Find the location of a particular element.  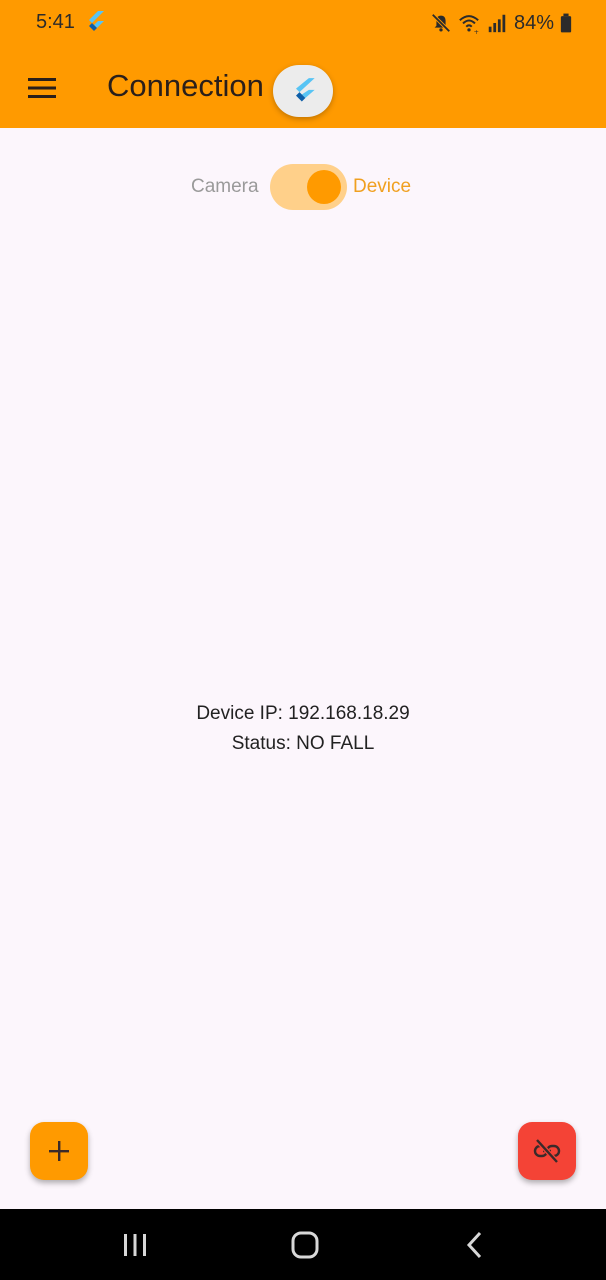

menu-icon is located at coordinates (42, 88).